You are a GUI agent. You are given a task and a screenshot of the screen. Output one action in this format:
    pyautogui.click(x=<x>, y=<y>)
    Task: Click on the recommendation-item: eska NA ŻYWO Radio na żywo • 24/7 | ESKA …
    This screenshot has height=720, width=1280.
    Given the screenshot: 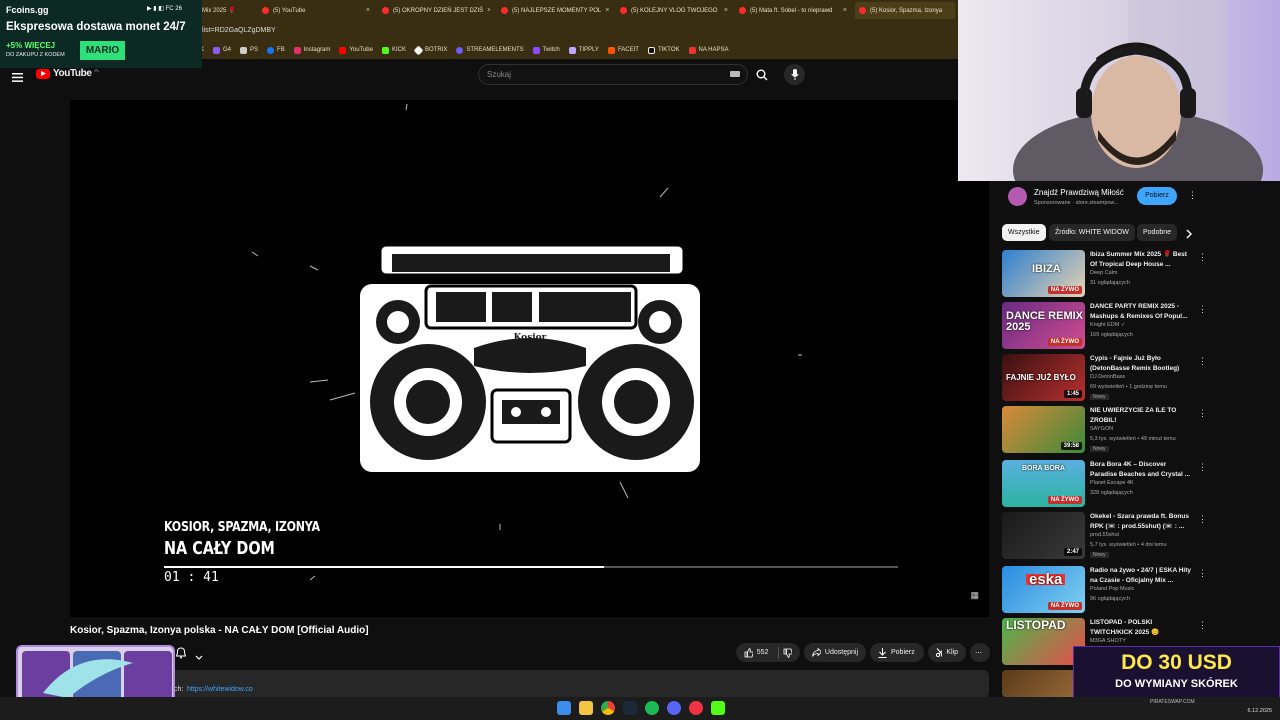 What is the action you would take?
    pyautogui.click(x=1104, y=591)
    